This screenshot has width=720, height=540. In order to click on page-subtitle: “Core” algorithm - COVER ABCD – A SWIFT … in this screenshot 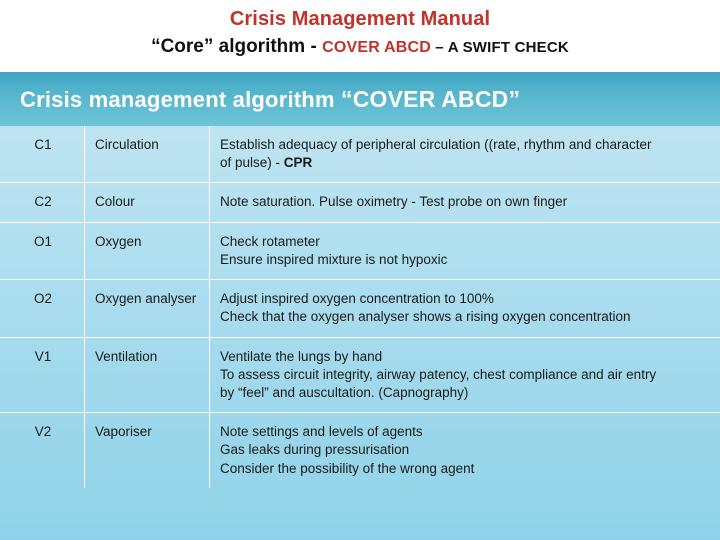, I will do `click(360, 47)`.